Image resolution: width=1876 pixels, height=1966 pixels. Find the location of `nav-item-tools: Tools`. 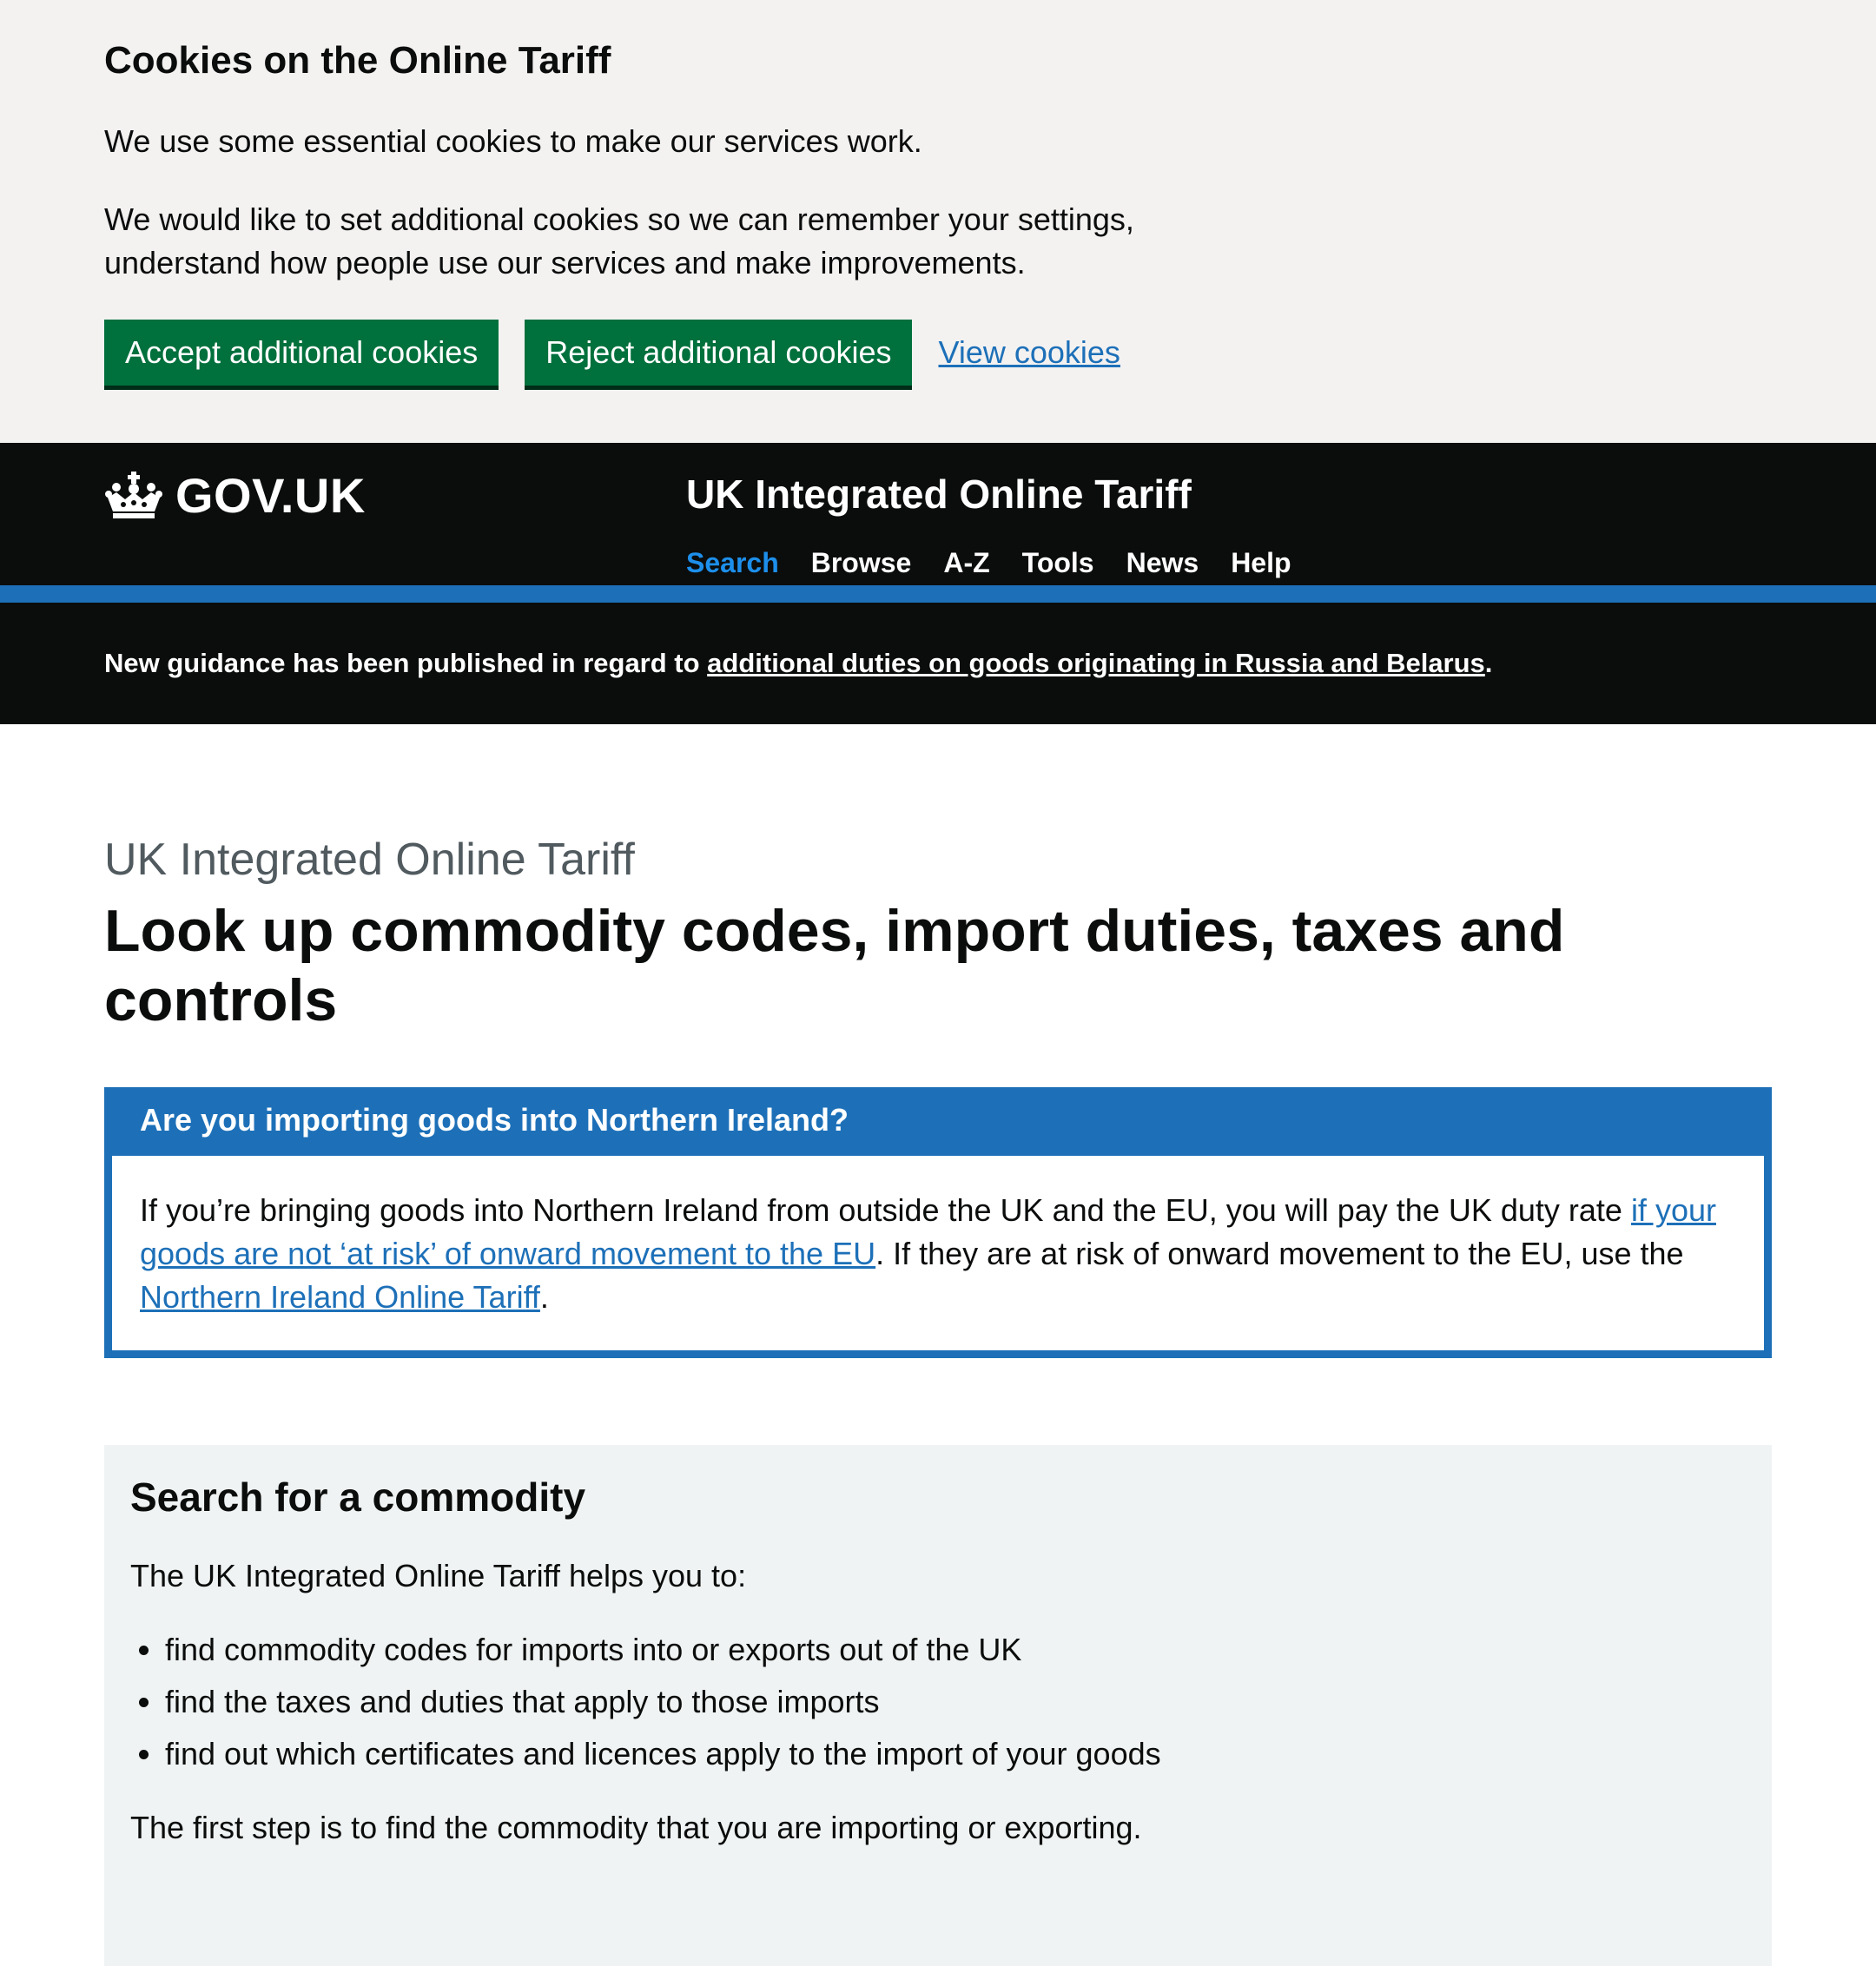

nav-item-tools: Tools is located at coordinates (1058, 563).